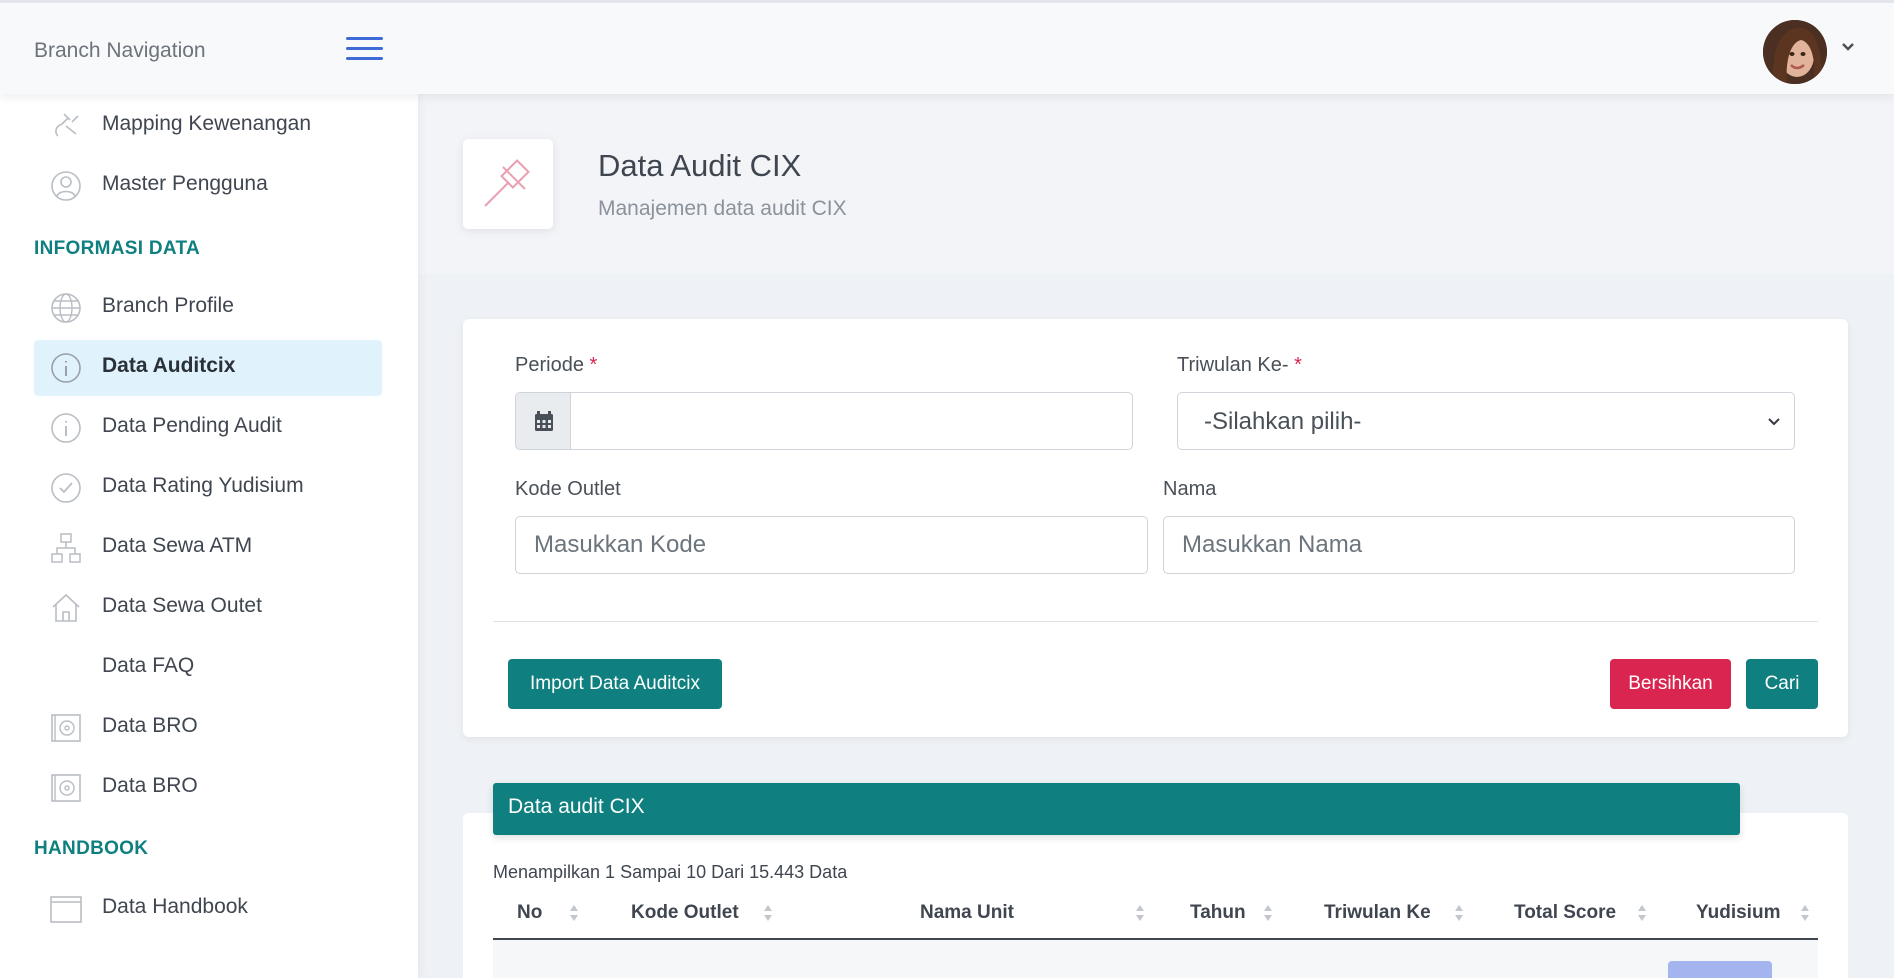  I want to click on sidebar-item-data-handbook: Data Handbook, so click(208, 909).